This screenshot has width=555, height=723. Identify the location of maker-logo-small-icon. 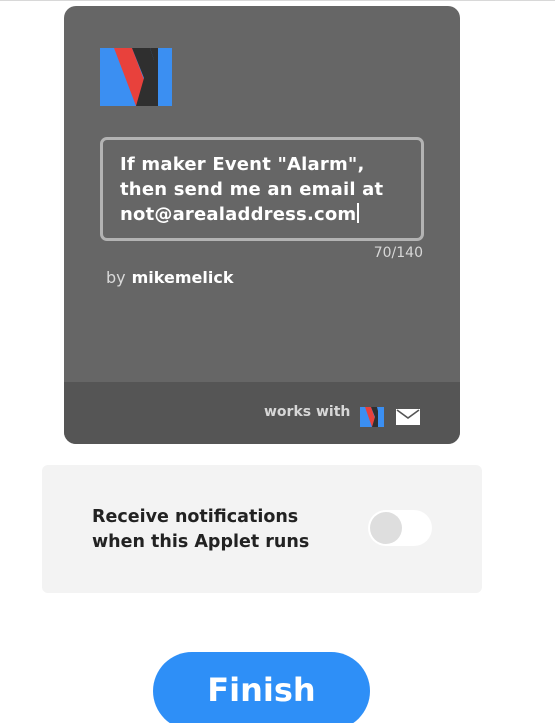
(372, 417).